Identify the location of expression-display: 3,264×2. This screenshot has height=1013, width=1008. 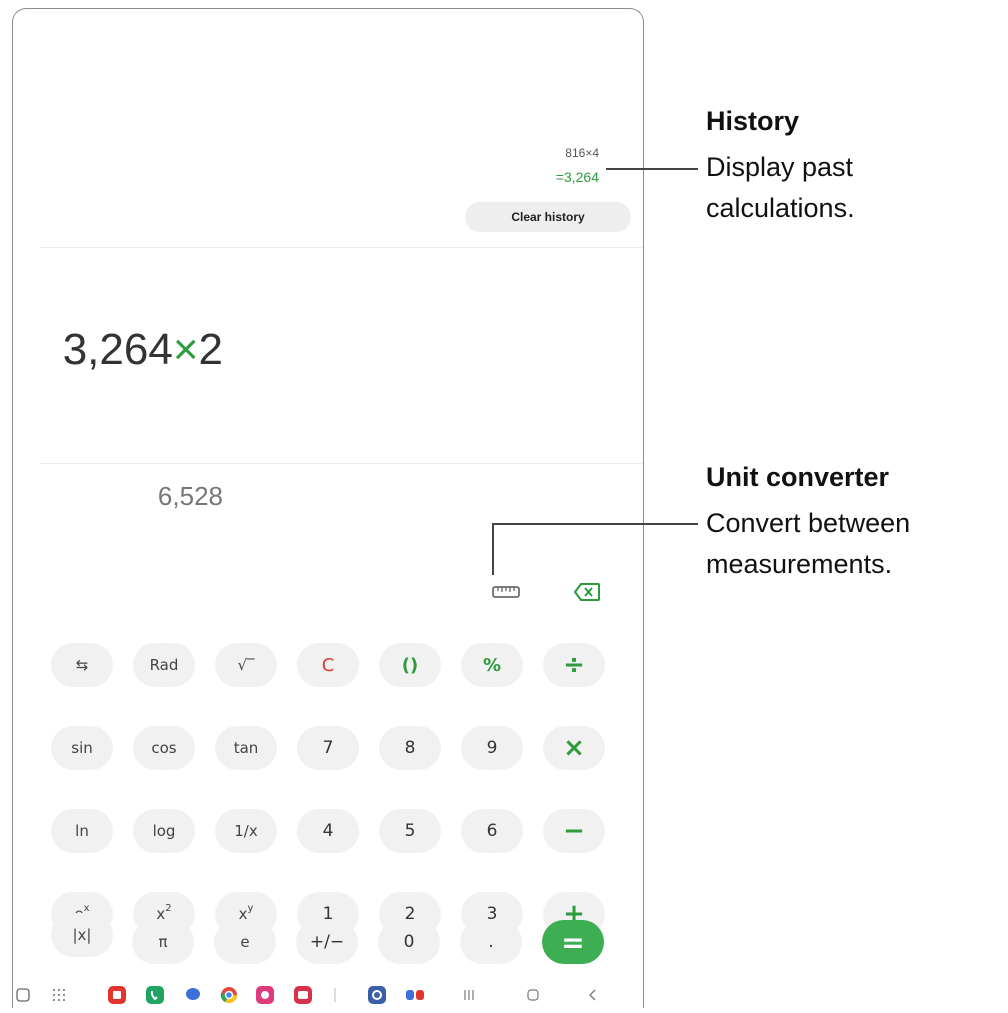
(143, 350).